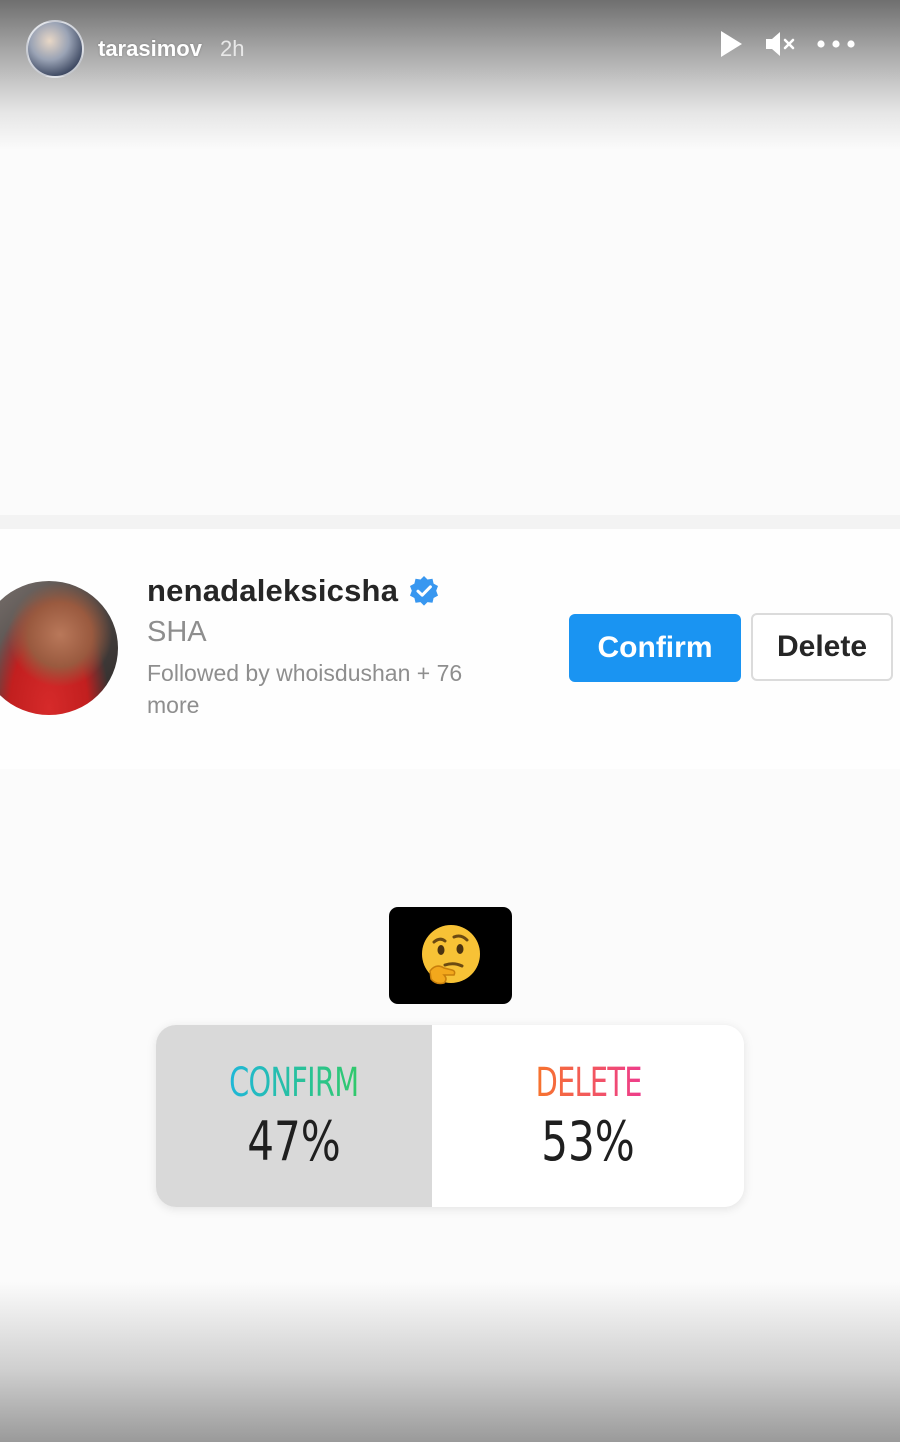 The width and height of the screenshot is (900, 1442). I want to click on requester-full-name: SHA, so click(177, 632).